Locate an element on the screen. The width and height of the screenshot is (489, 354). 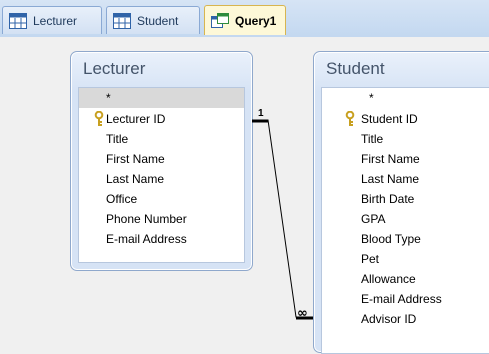
document-tab-bar: Lecturer Student Query1 is located at coordinates (244, 19).